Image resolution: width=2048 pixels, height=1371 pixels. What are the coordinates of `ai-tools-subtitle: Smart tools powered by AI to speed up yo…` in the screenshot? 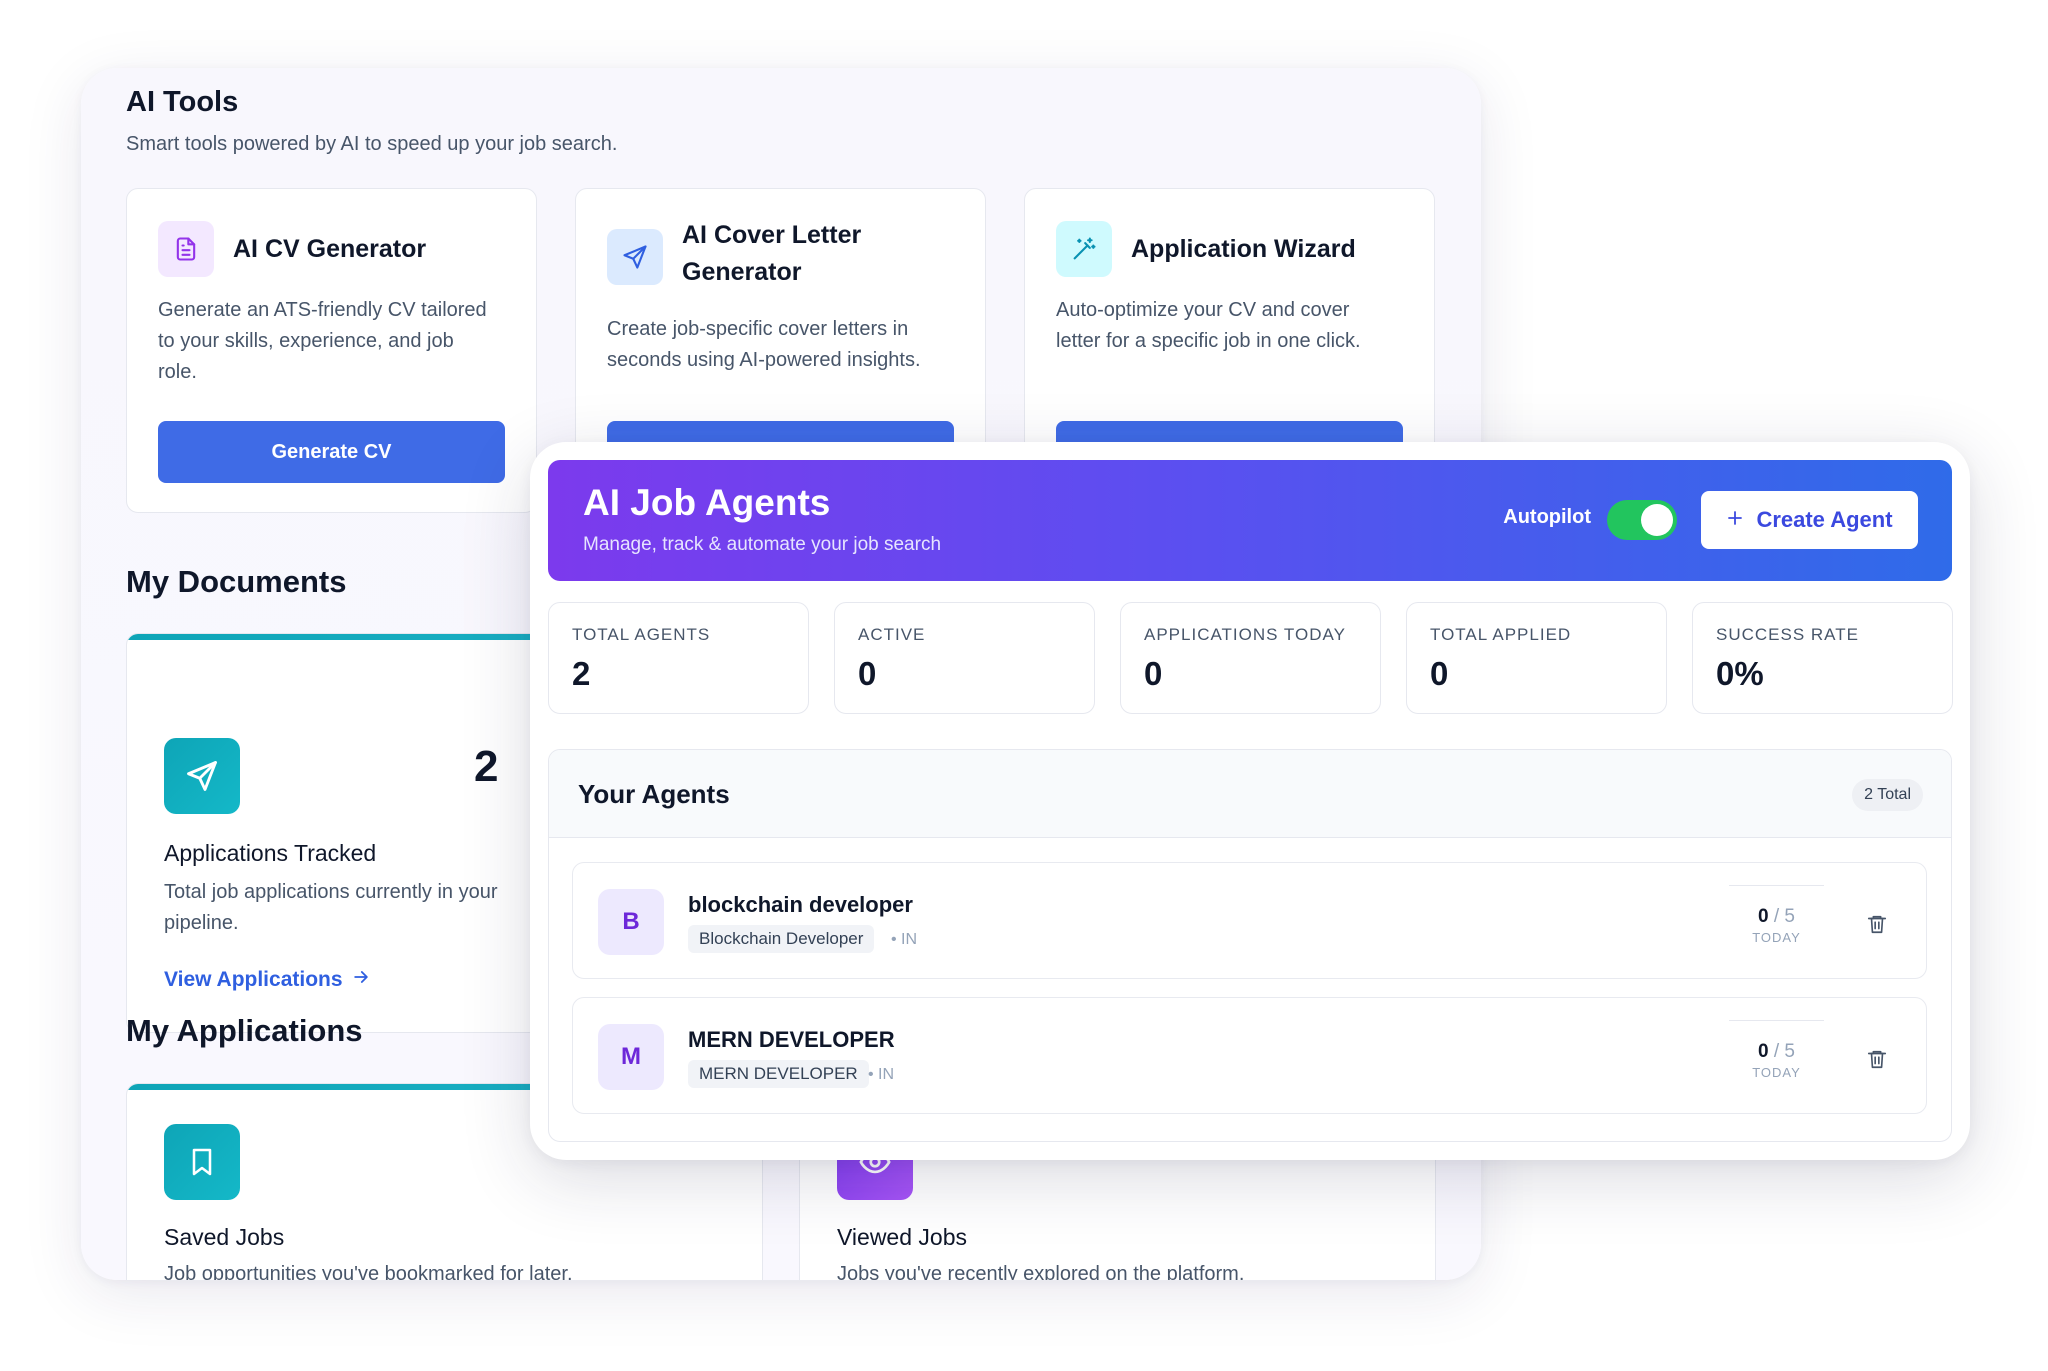 It's located at (372, 144).